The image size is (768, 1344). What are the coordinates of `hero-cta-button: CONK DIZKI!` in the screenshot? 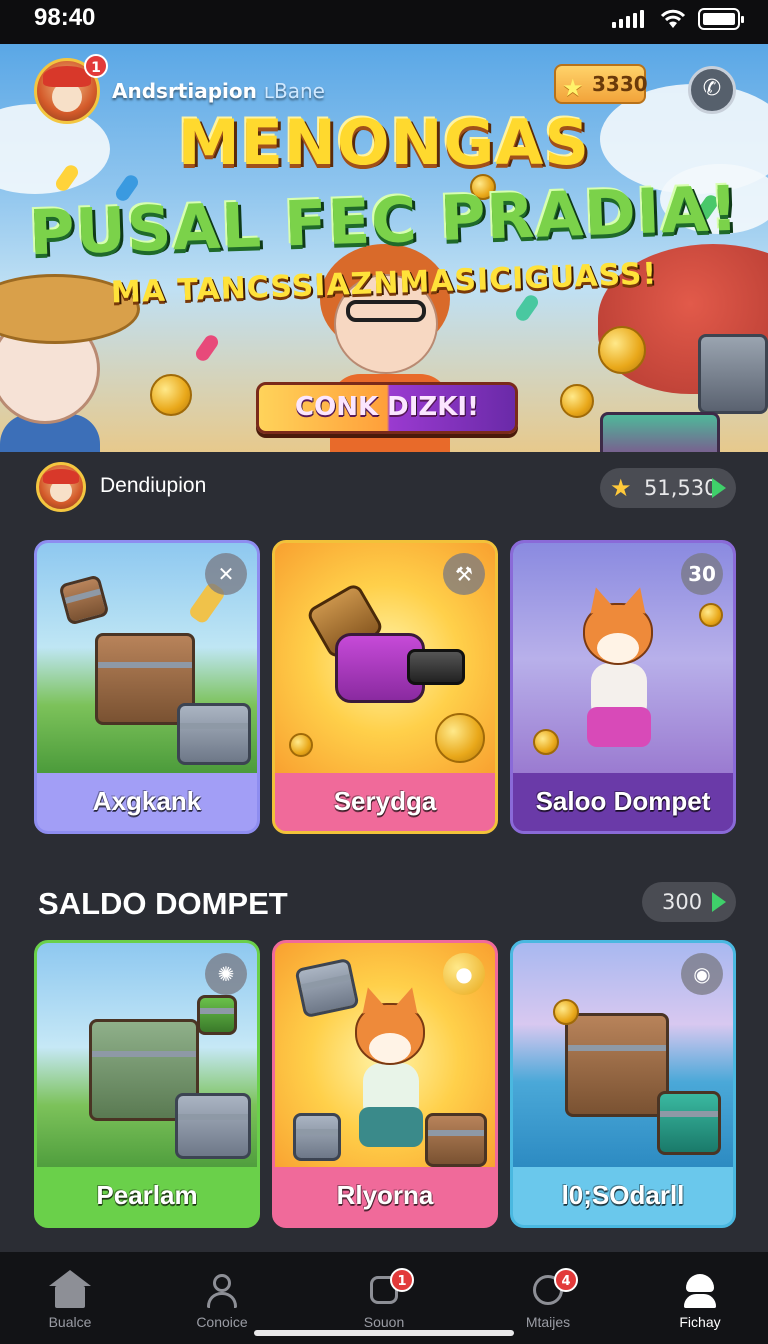 It's located at (387, 408).